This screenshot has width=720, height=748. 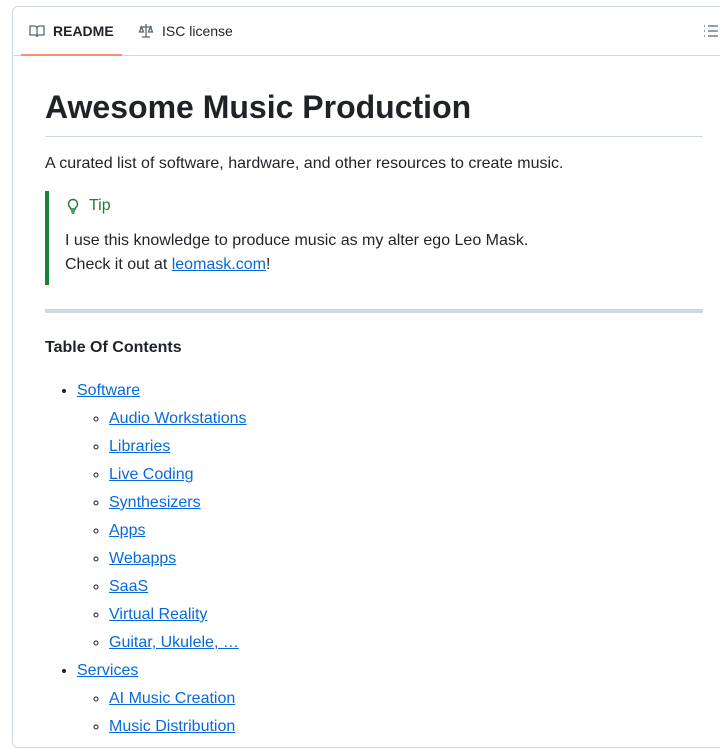 What do you see at coordinates (711, 31) in the screenshot?
I see `list-icon` at bounding box center [711, 31].